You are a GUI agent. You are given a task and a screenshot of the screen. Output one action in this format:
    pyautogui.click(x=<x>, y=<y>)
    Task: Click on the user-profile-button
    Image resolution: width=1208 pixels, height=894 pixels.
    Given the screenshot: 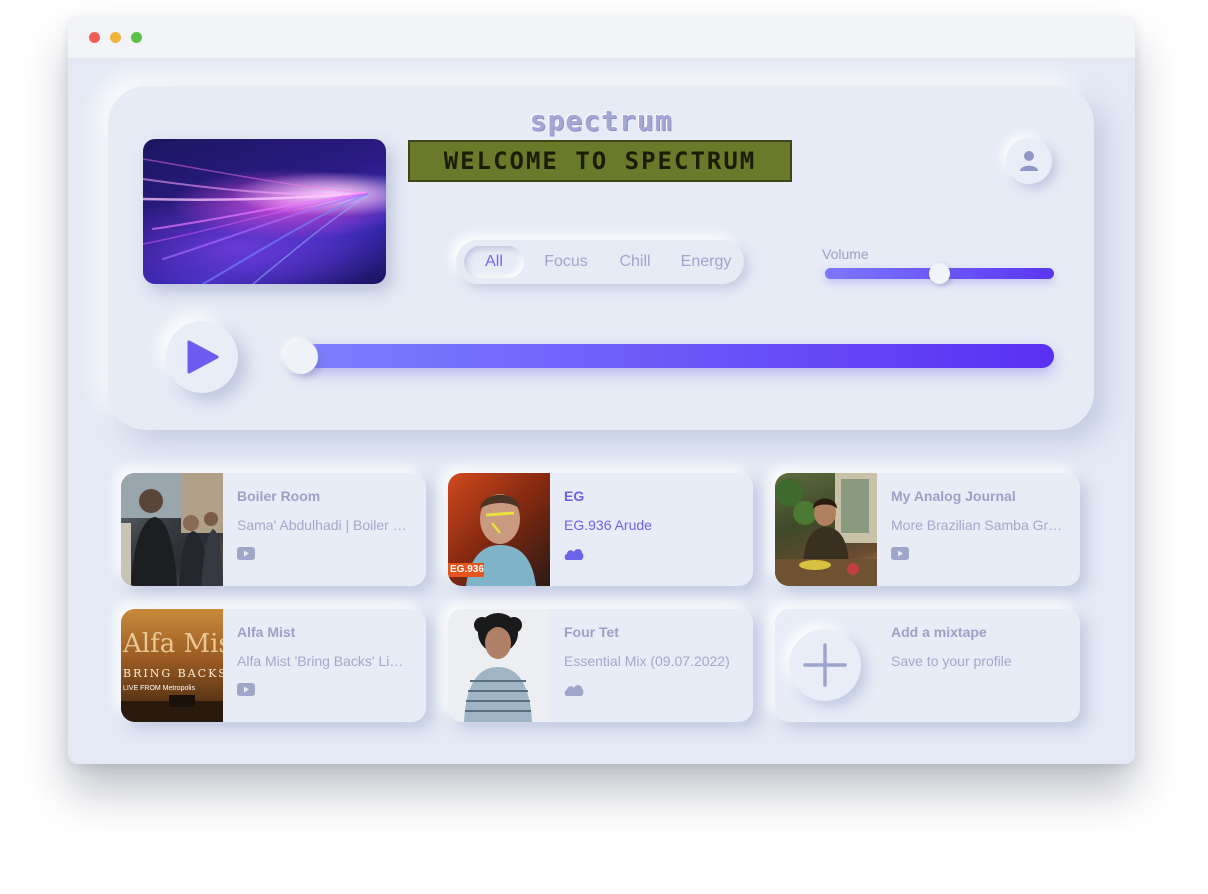 What is the action you would take?
    pyautogui.click(x=1029, y=161)
    